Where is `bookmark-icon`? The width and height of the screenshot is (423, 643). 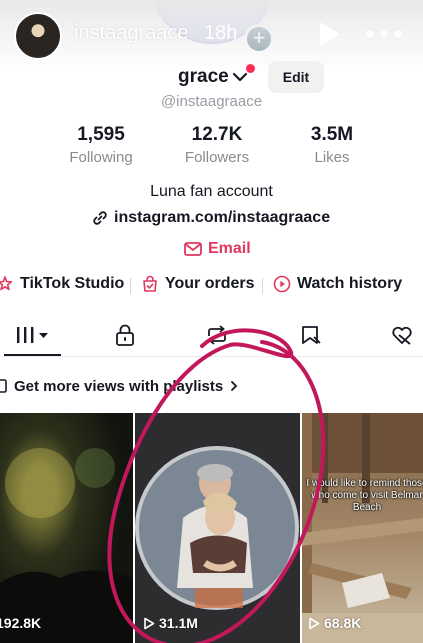 bookmark-icon is located at coordinates (311, 335).